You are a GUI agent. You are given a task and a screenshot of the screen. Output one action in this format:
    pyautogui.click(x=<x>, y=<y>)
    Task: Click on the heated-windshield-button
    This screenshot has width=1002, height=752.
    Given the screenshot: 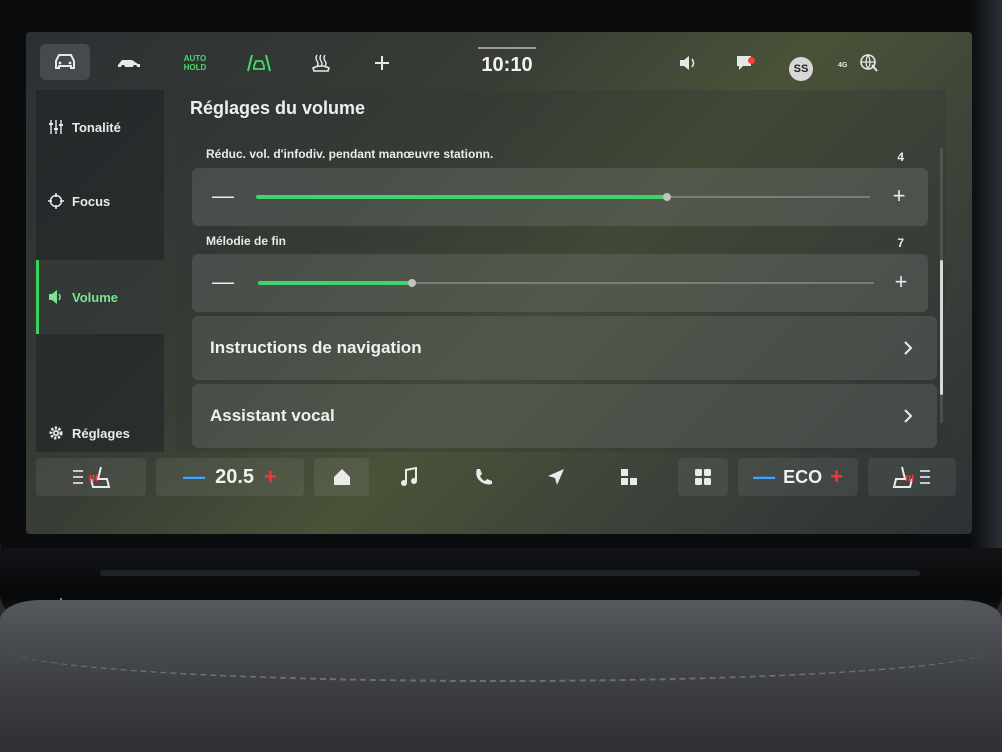 What is the action you would take?
    pyautogui.click(x=321, y=63)
    